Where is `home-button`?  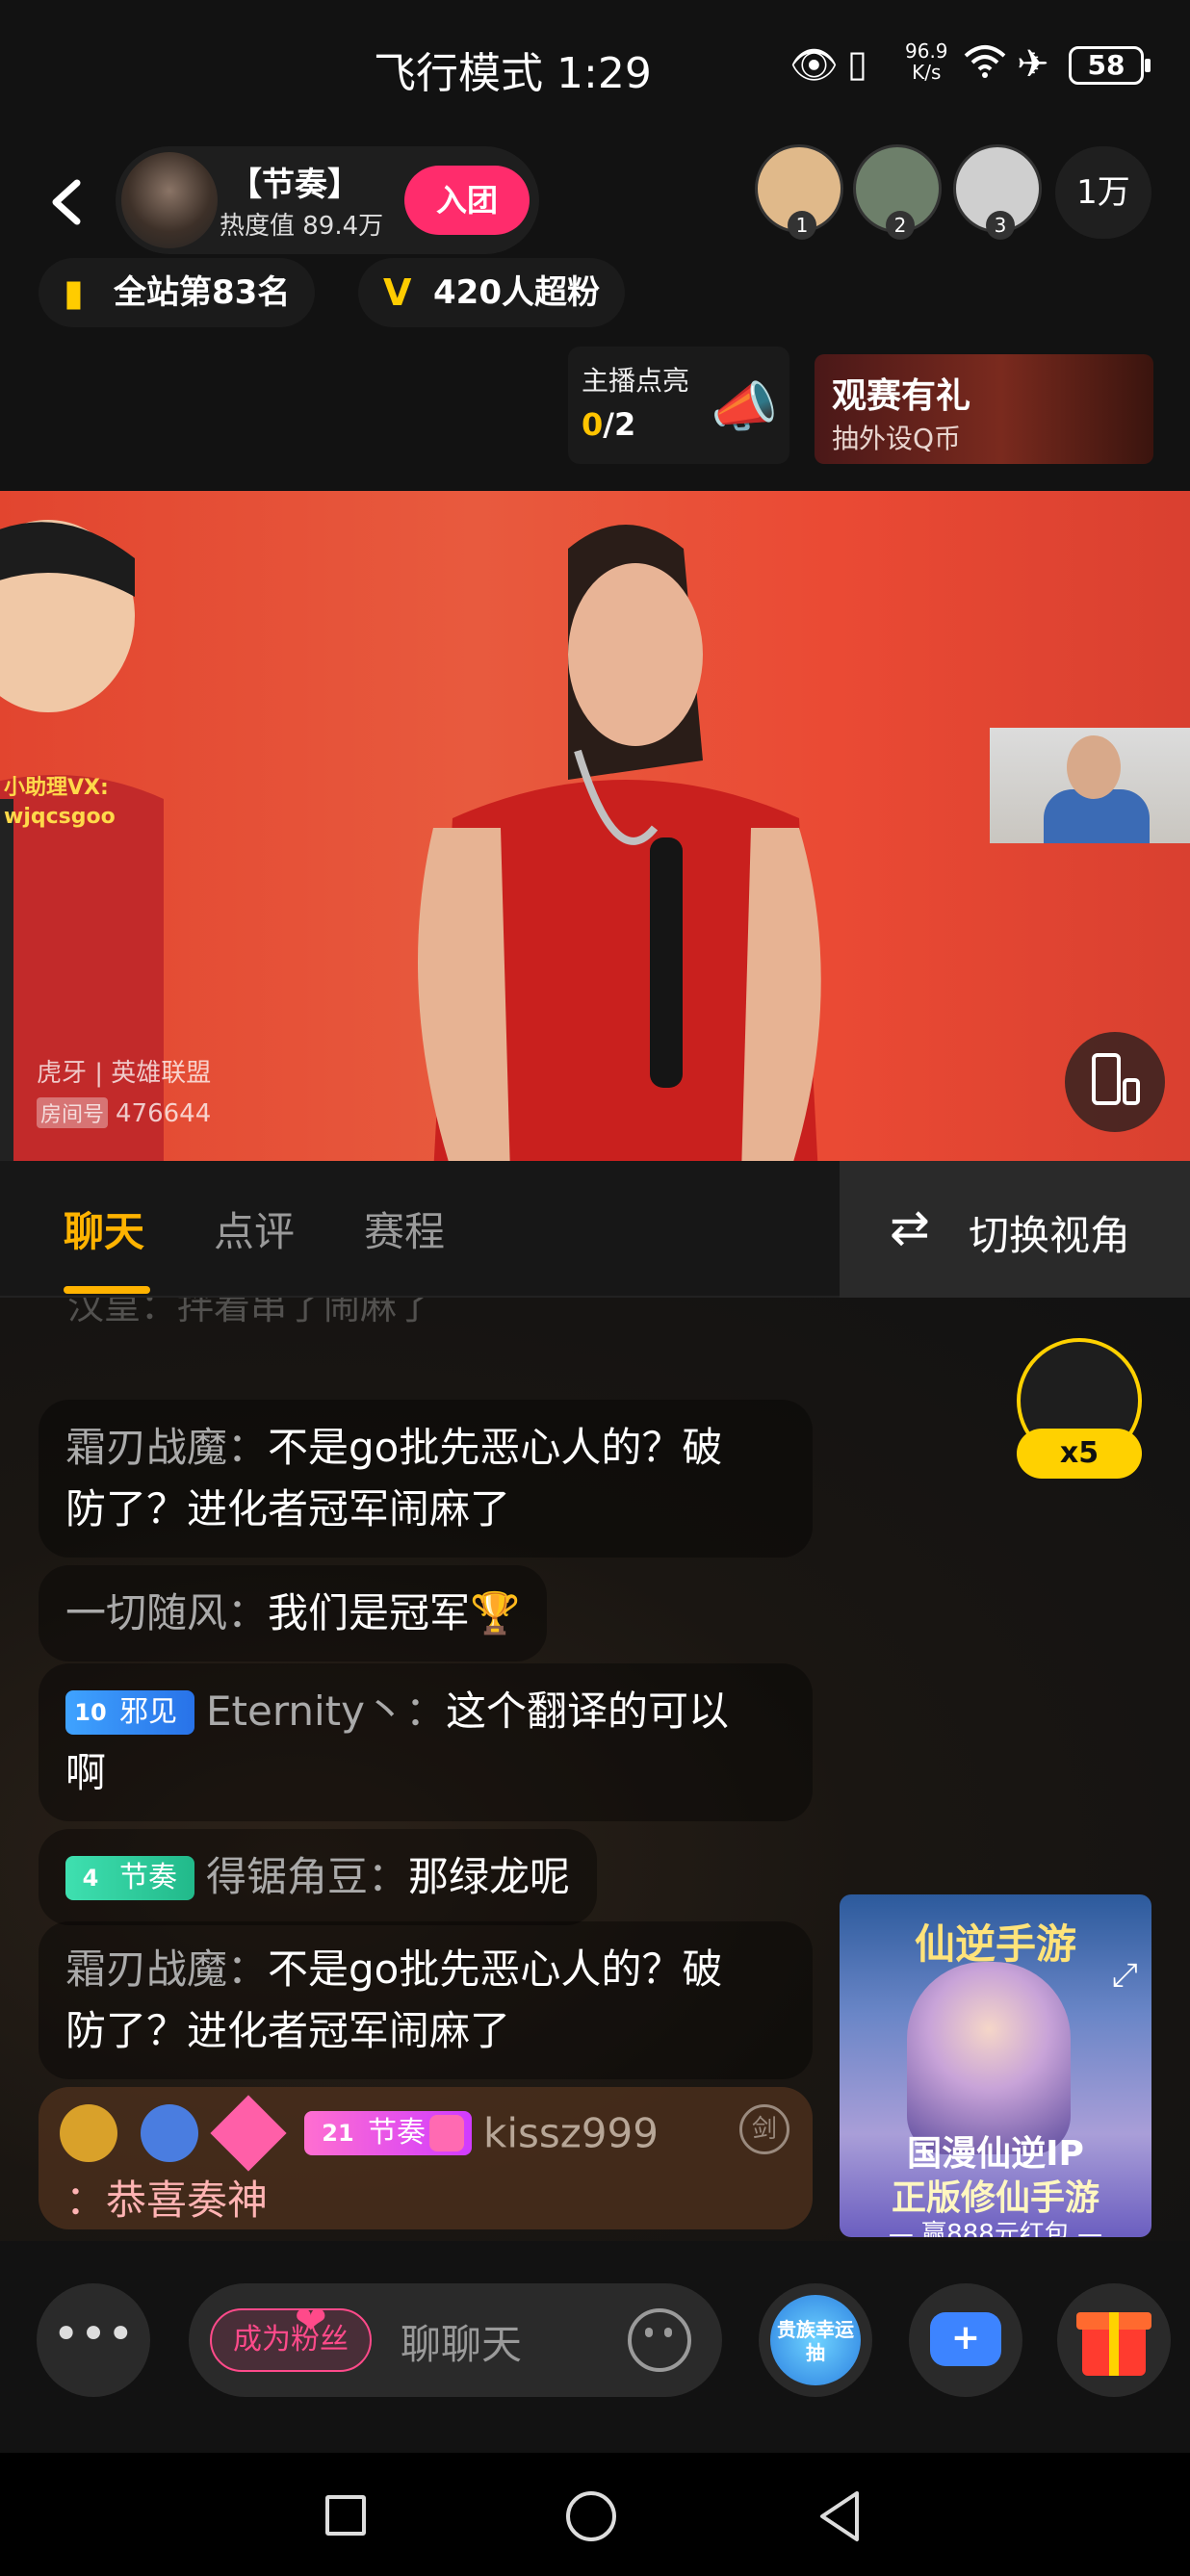 home-button is located at coordinates (591, 2516).